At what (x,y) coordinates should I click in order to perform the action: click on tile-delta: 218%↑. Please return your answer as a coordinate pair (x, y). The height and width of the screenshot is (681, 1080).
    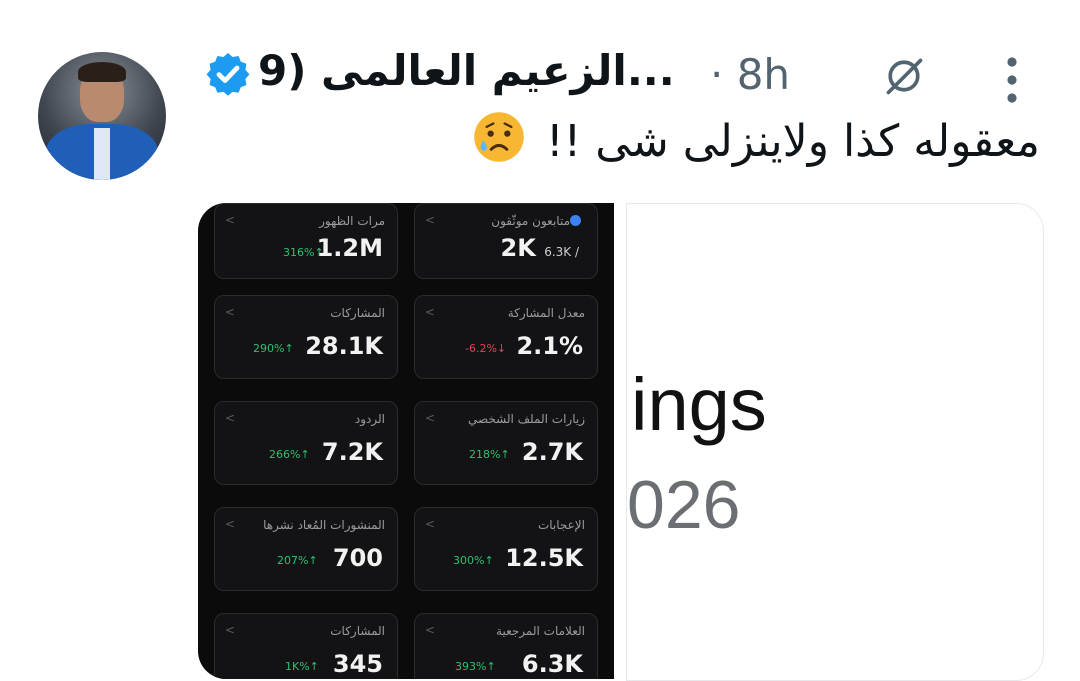
    Looking at the image, I should click on (489, 454).